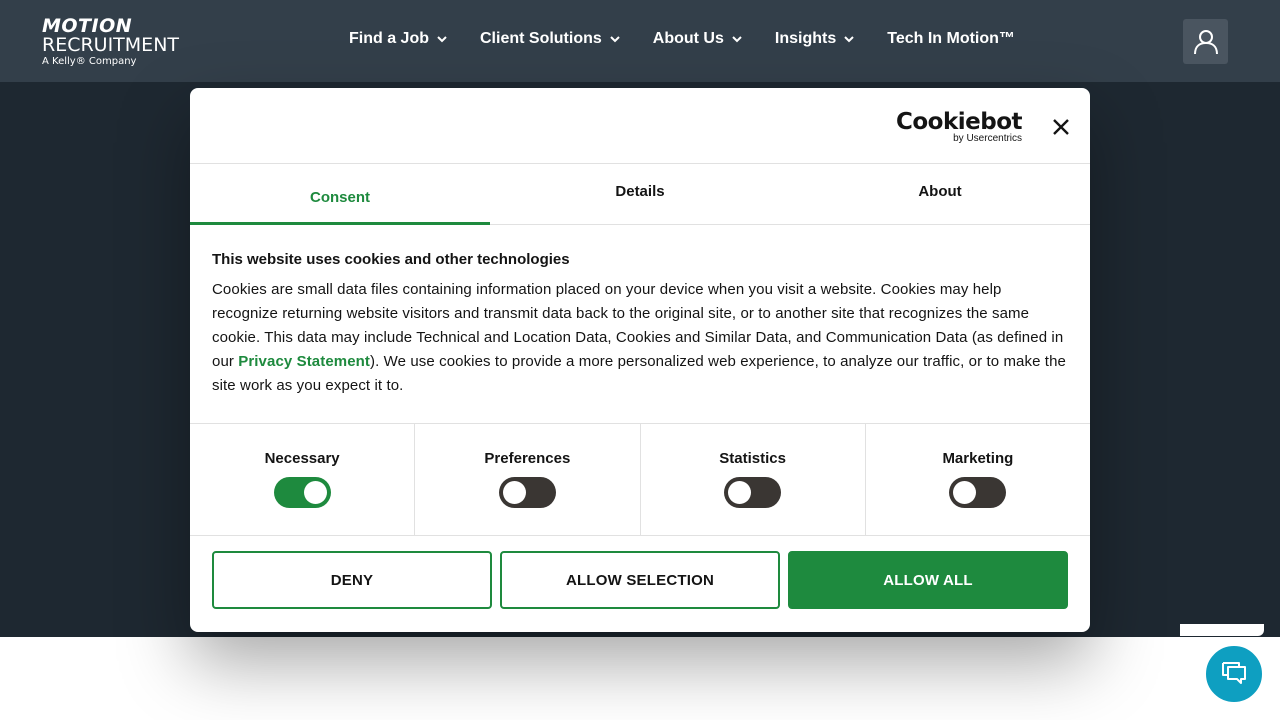 The height and width of the screenshot is (720, 1280). Describe the element at coordinates (352, 580) in the screenshot. I see `deny-button: DENY` at that location.